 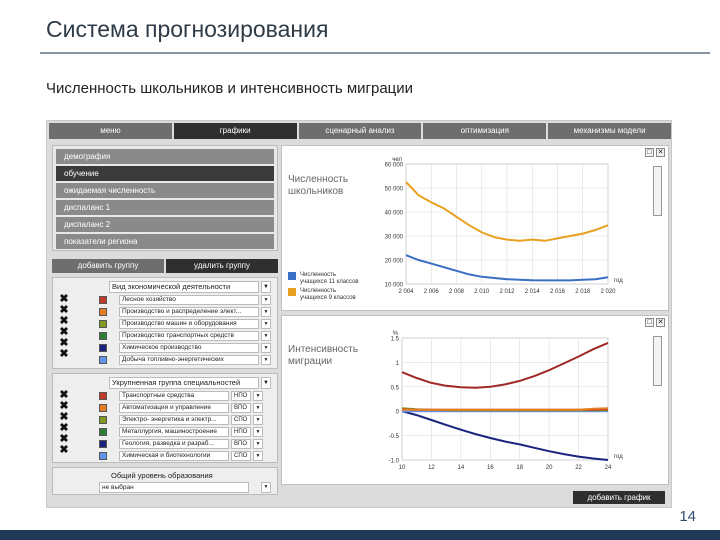 What do you see at coordinates (360, 535) in the screenshot?
I see `footer-bar` at bounding box center [360, 535].